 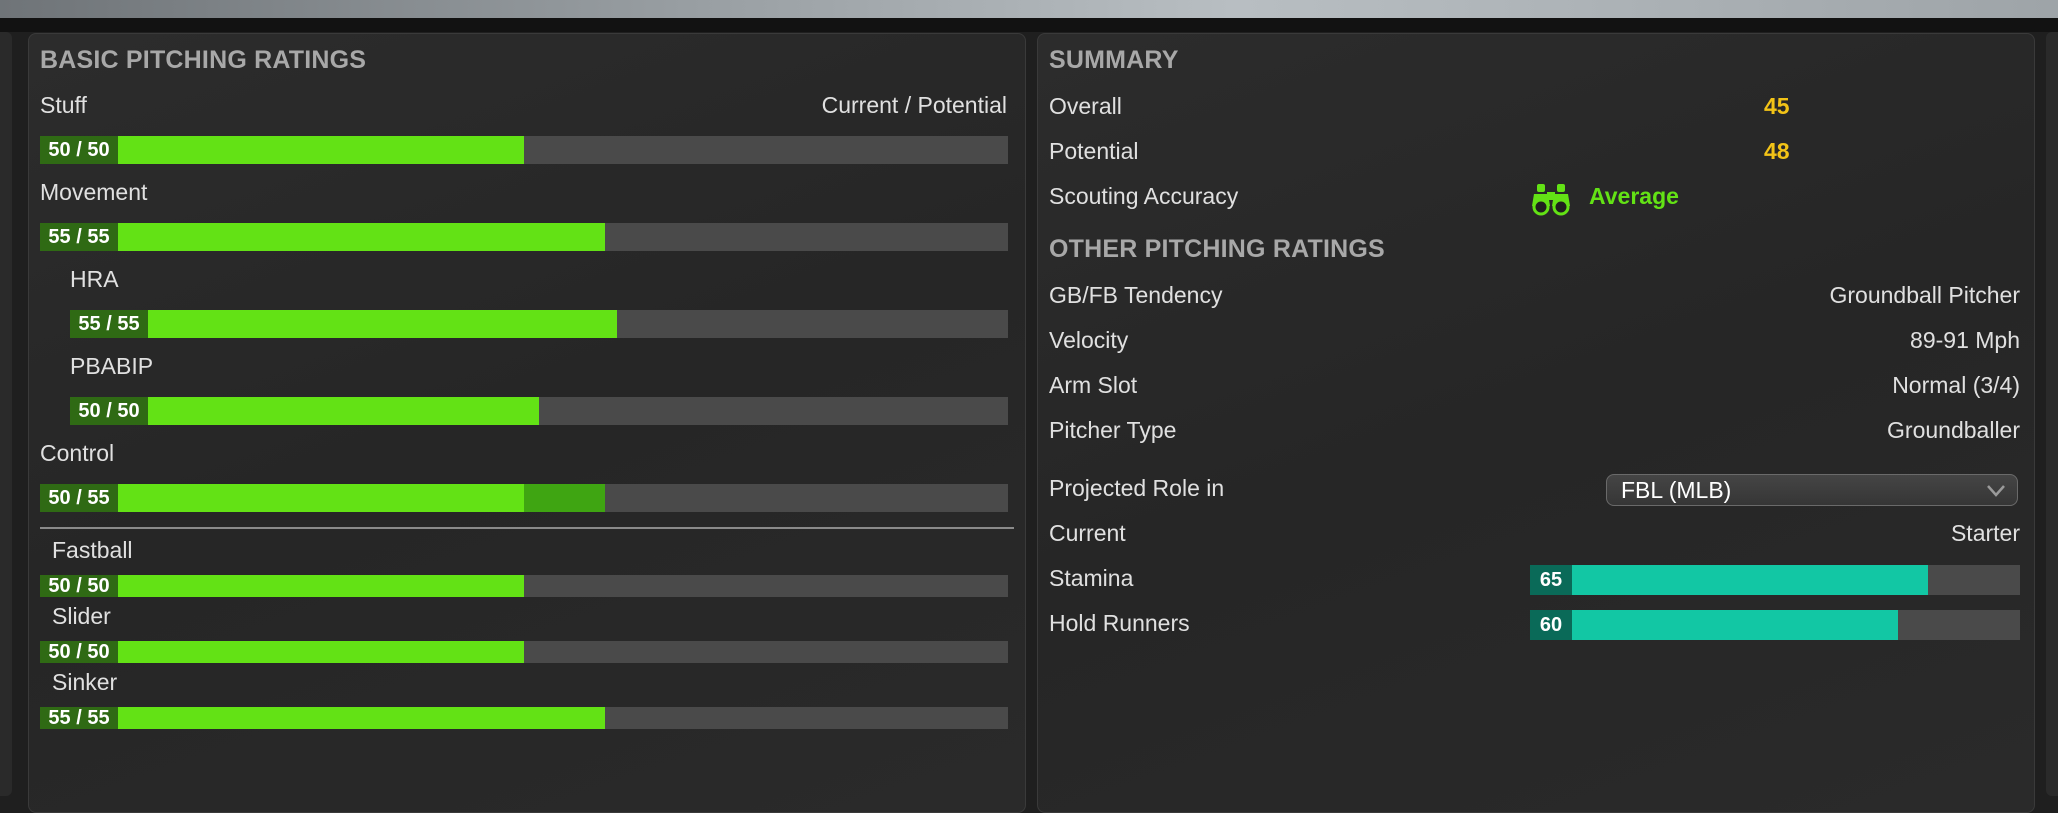 I want to click on current-role-value: Starter, so click(x=1985, y=533).